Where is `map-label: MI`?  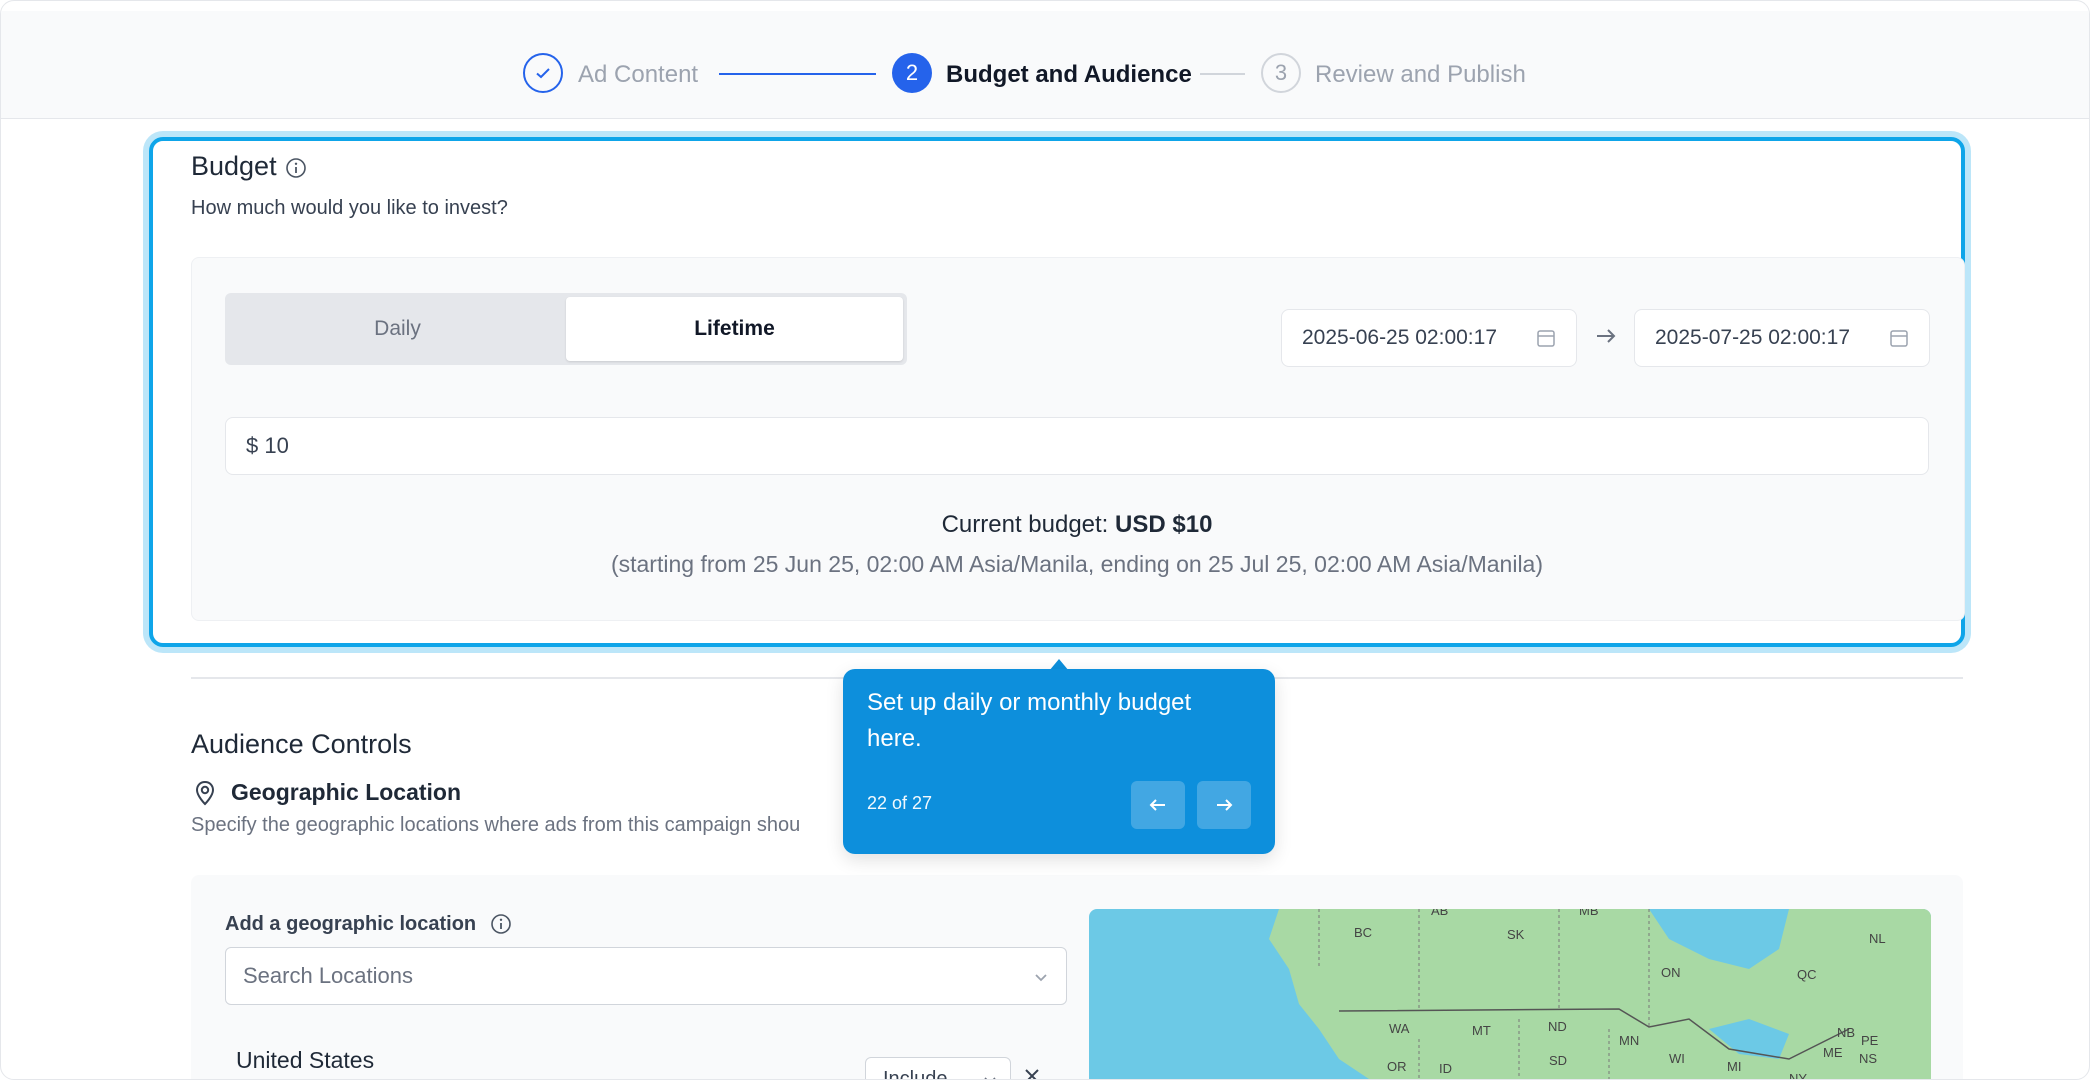
map-label: MI is located at coordinates (1734, 1066).